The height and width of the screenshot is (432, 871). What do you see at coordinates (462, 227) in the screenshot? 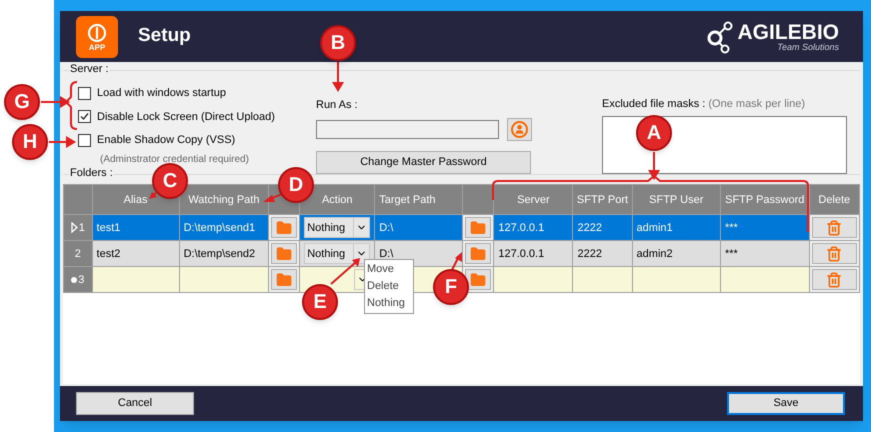
I see `table-row: 1 test1 D:\temp\send1 Nothing D:\ 127.0.0.1 2222 admin1 ***` at bounding box center [462, 227].